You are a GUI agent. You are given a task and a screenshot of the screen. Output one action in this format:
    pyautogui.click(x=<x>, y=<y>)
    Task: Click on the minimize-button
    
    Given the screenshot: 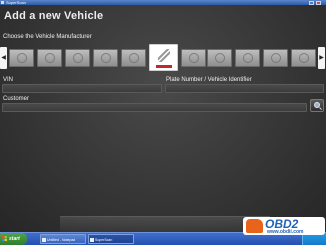 What is the action you would take?
    pyautogui.click(x=311, y=2)
    